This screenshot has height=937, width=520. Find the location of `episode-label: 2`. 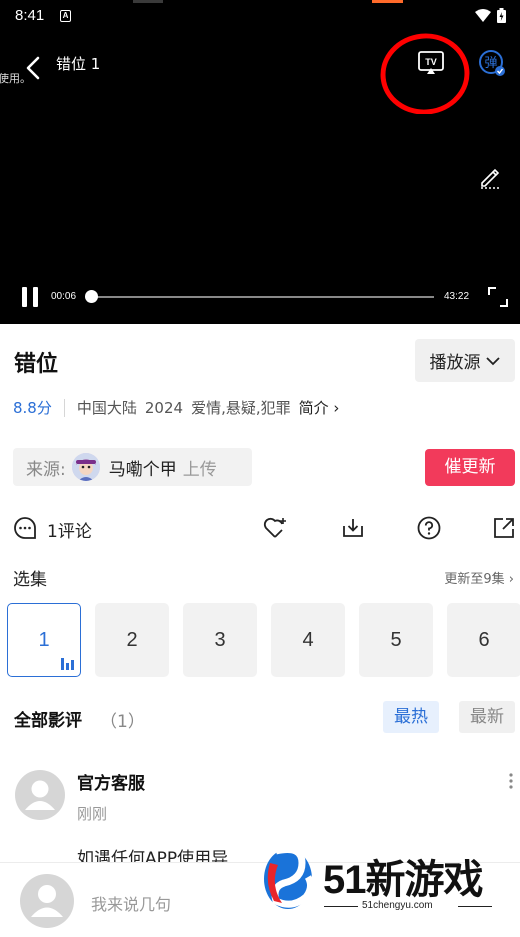

episode-label: 2 is located at coordinates (132, 639).